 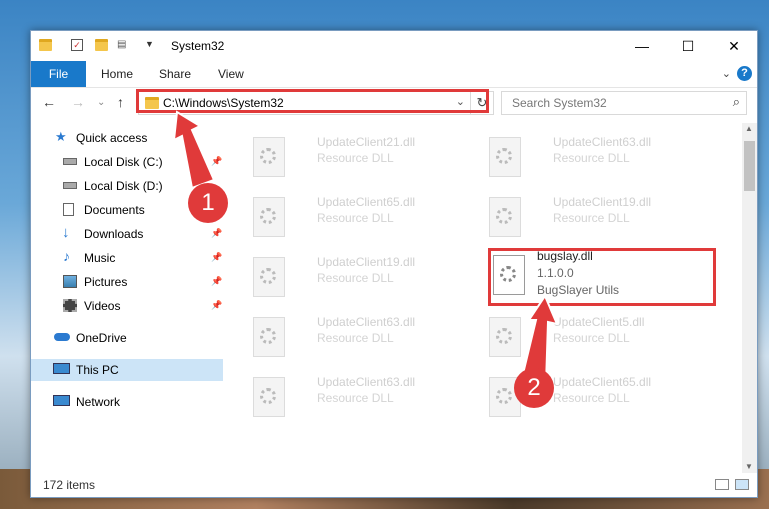 I want to click on scroll-down-icon: ▼, so click(x=749, y=466).